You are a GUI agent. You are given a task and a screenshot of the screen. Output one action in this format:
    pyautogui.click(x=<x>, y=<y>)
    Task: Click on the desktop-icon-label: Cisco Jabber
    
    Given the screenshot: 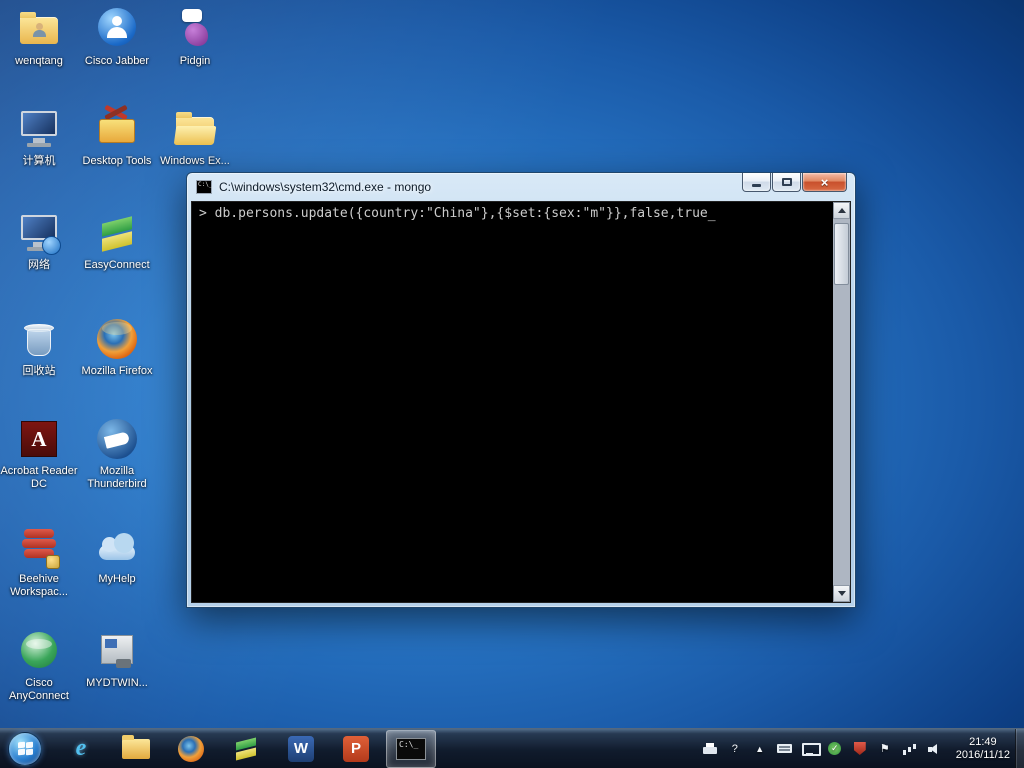 What is the action you would take?
    pyautogui.click(x=117, y=61)
    